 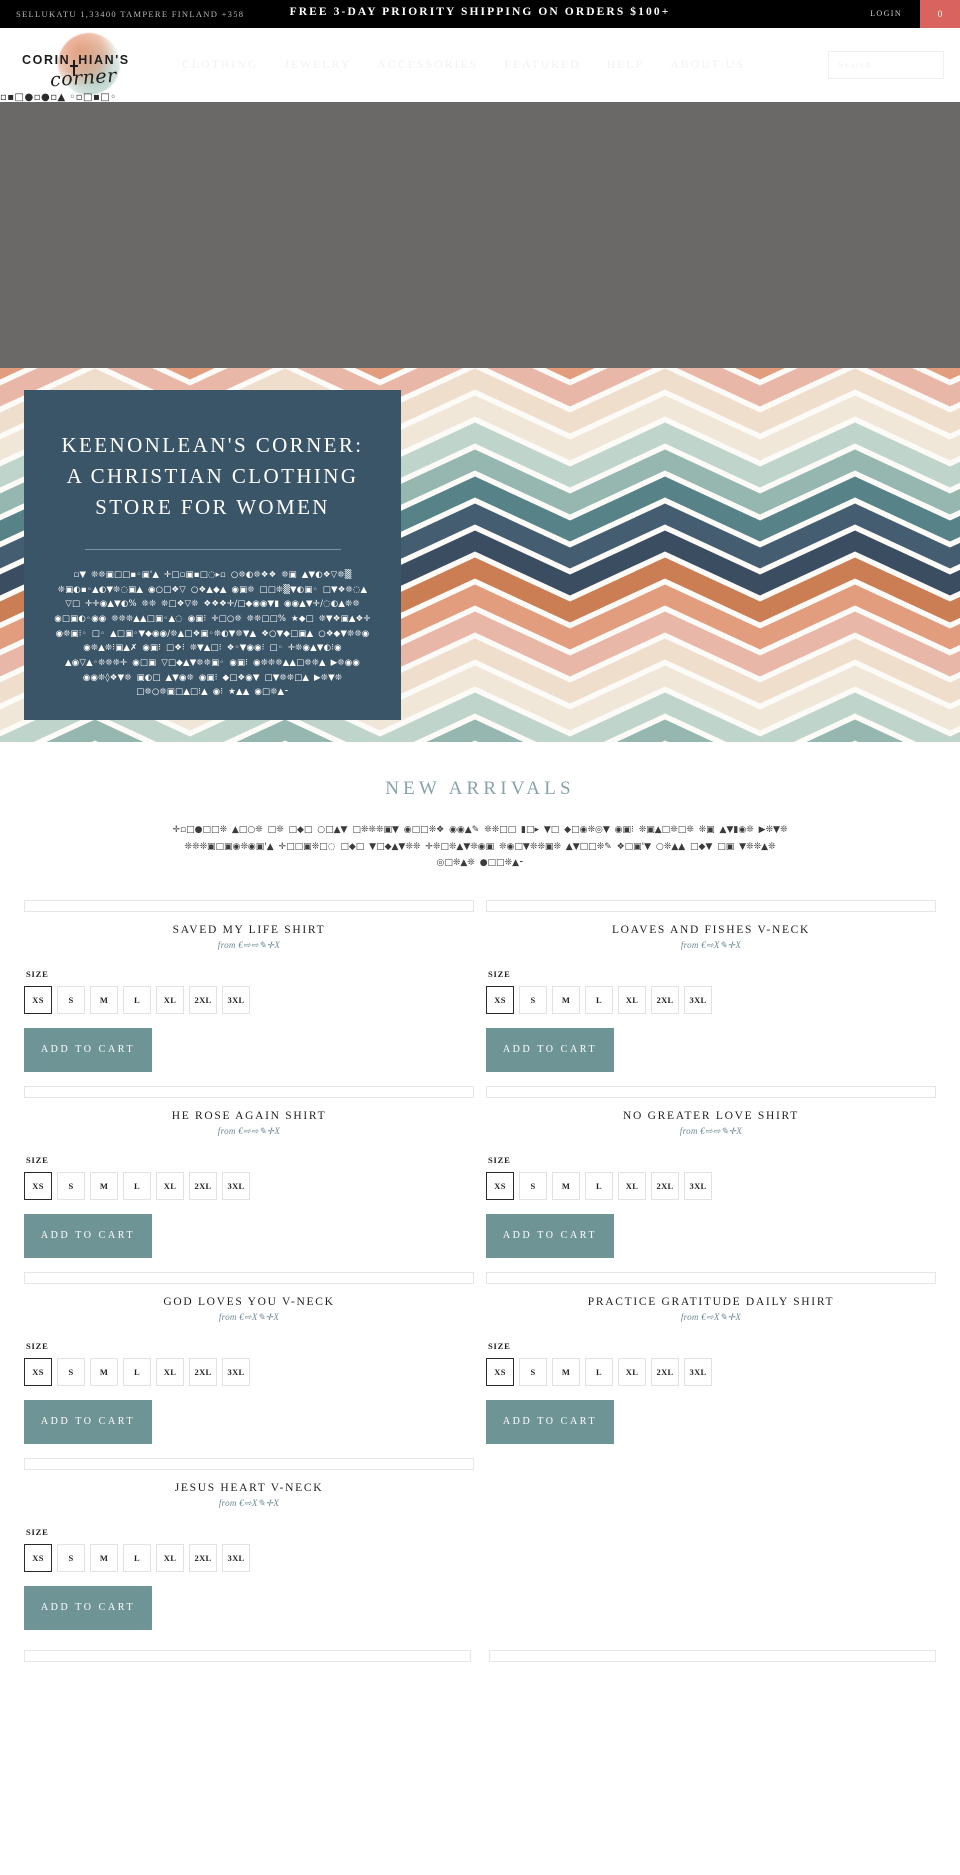 What do you see at coordinates (220, 65) in the screenshot?
I see `nav-item-clothing: CLOTHING` at bounding box center [220, 65].